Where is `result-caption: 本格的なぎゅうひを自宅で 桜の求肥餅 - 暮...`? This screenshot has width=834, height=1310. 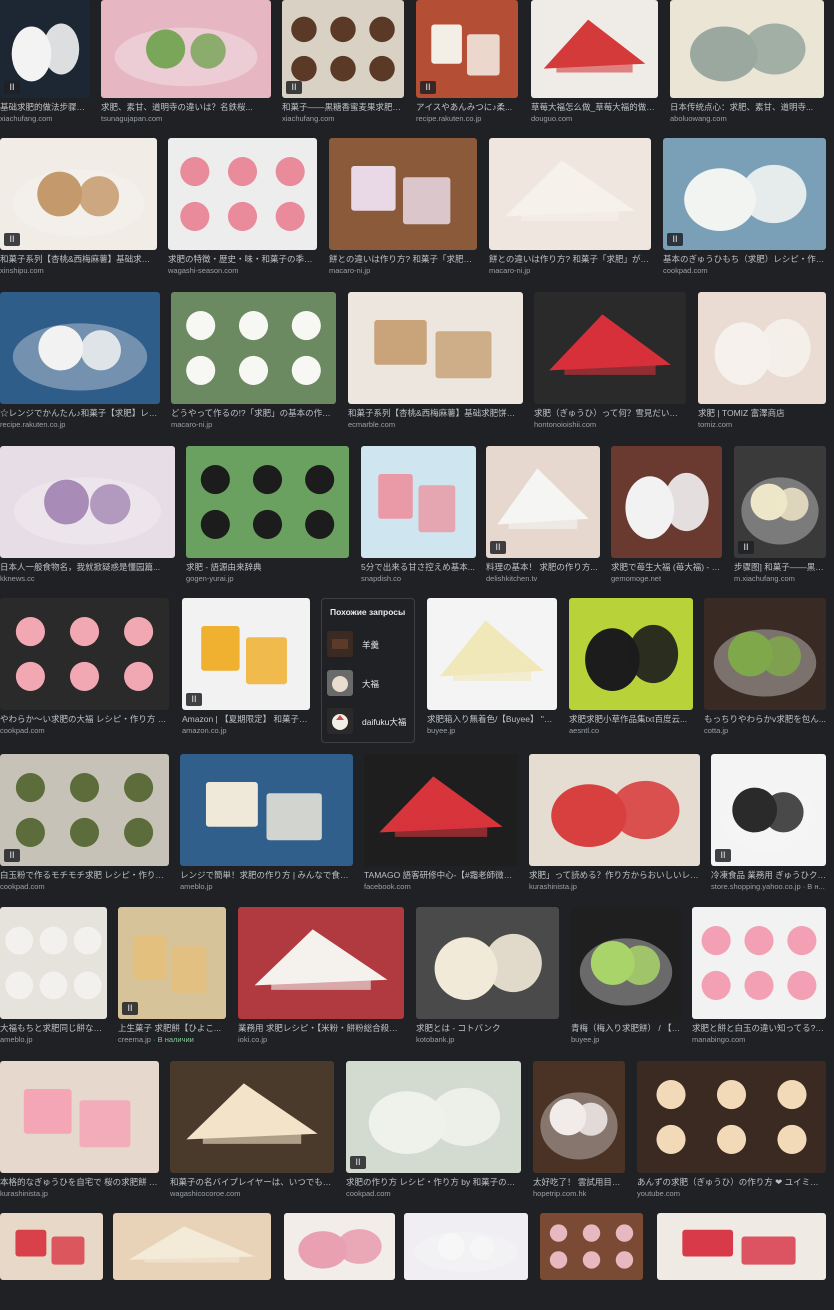 result-caption: 本格的なぎゅうひを自宅で 桜の求肥餅 - 暮... is located at coordinates (79, 1182).